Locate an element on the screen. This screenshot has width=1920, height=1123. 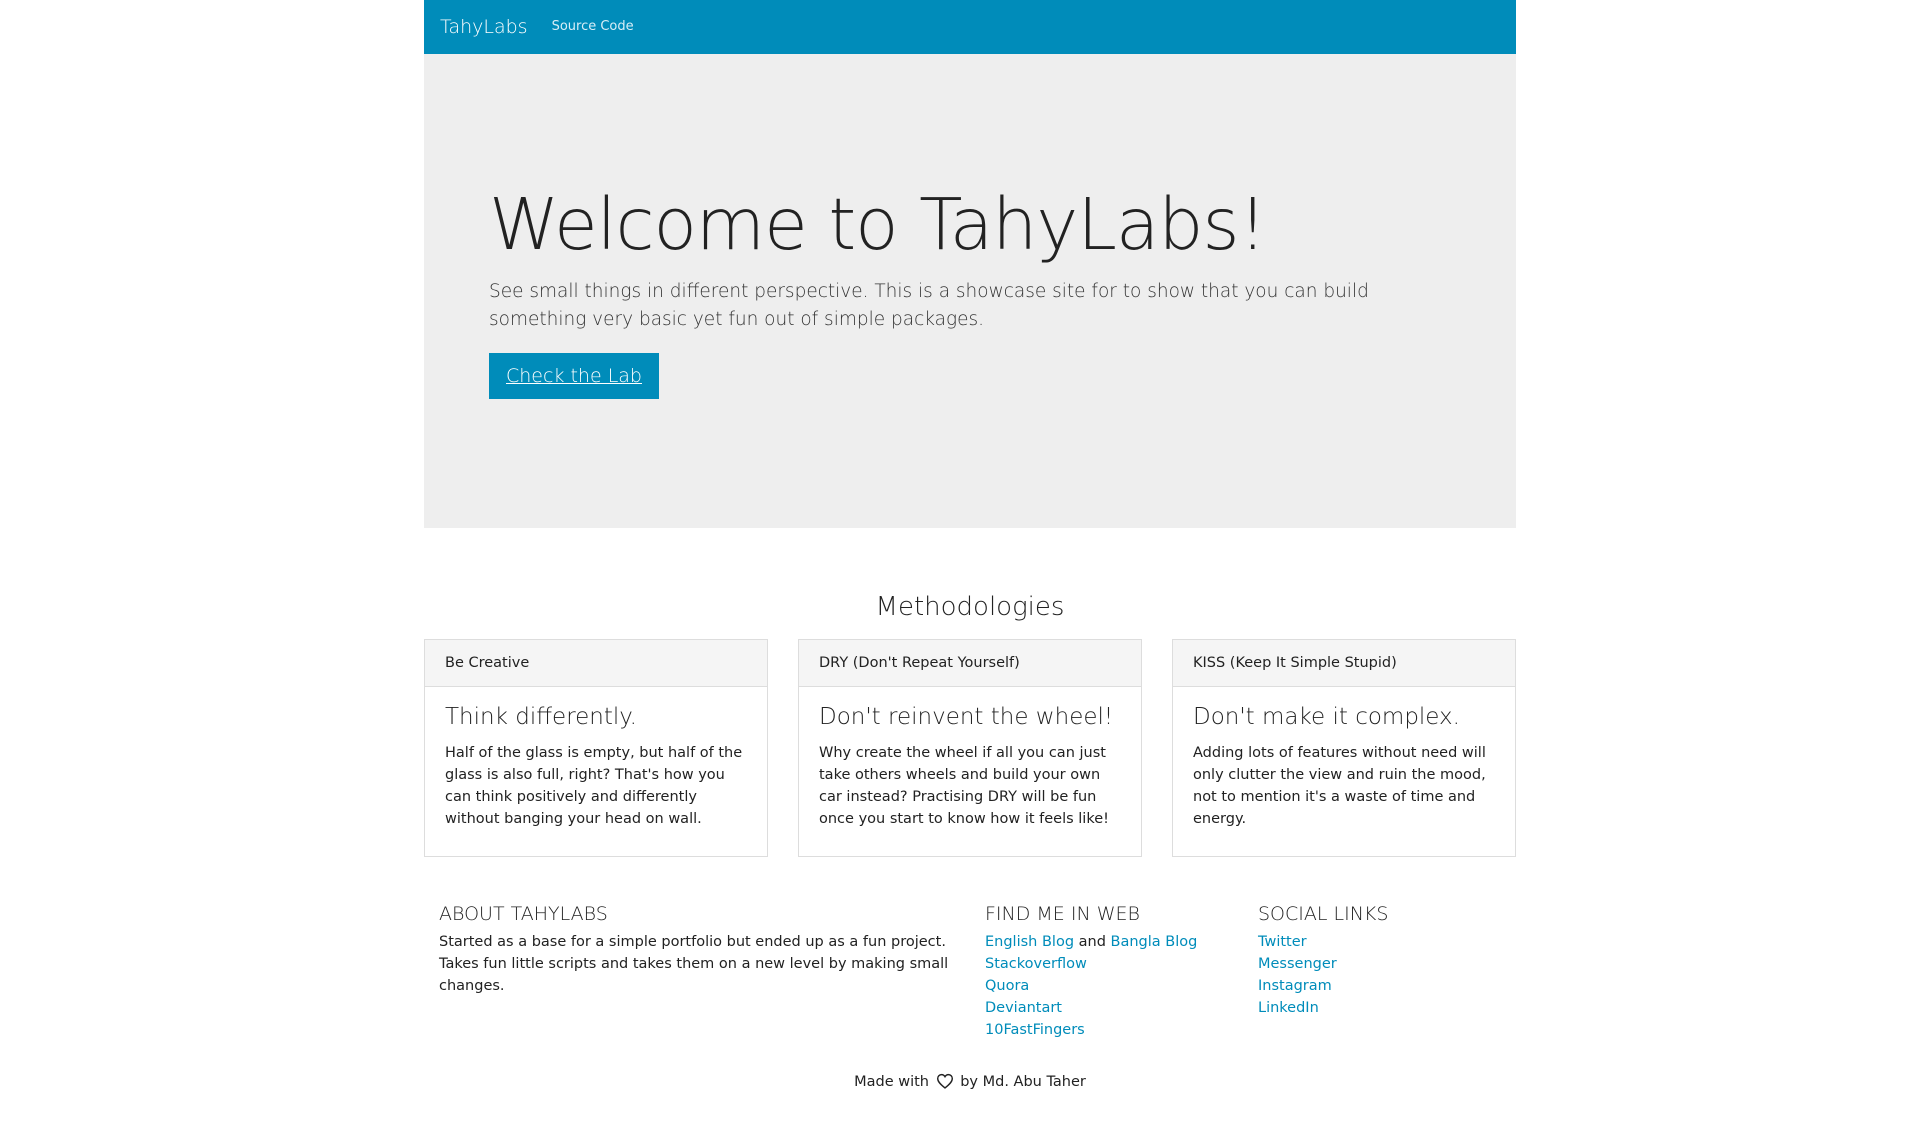
check-the-lab-button: Check the Lab is located at coordinates (574, 375).